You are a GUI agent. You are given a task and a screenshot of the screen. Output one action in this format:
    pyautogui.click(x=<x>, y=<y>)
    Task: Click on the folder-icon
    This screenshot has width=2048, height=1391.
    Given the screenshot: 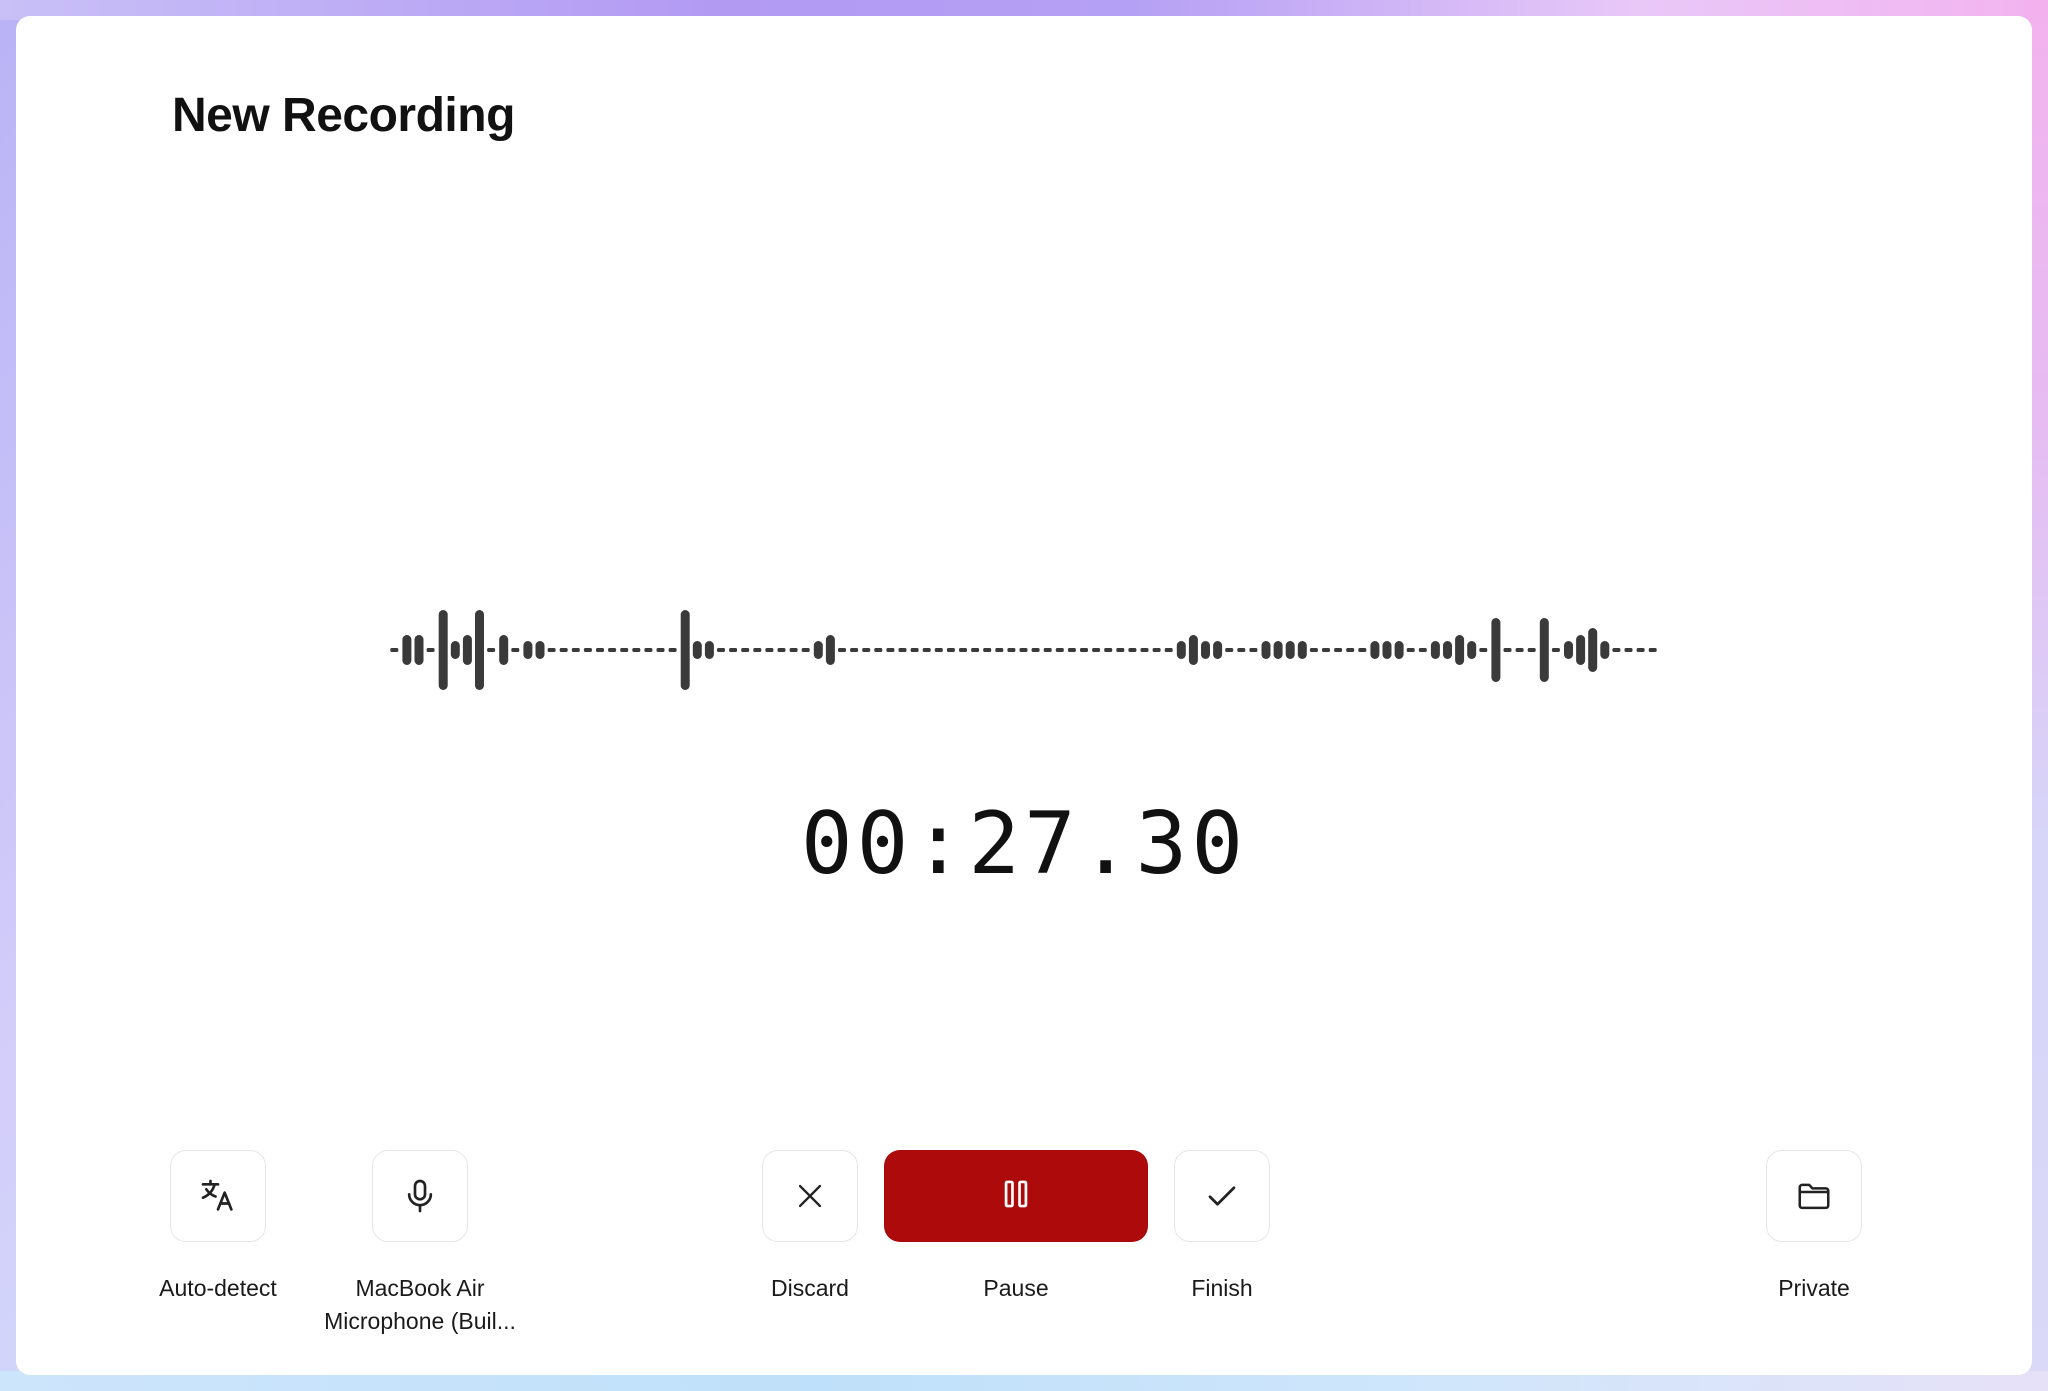 What is the action you would take?
    pyautogui.click(x=1814, y=1196)
    